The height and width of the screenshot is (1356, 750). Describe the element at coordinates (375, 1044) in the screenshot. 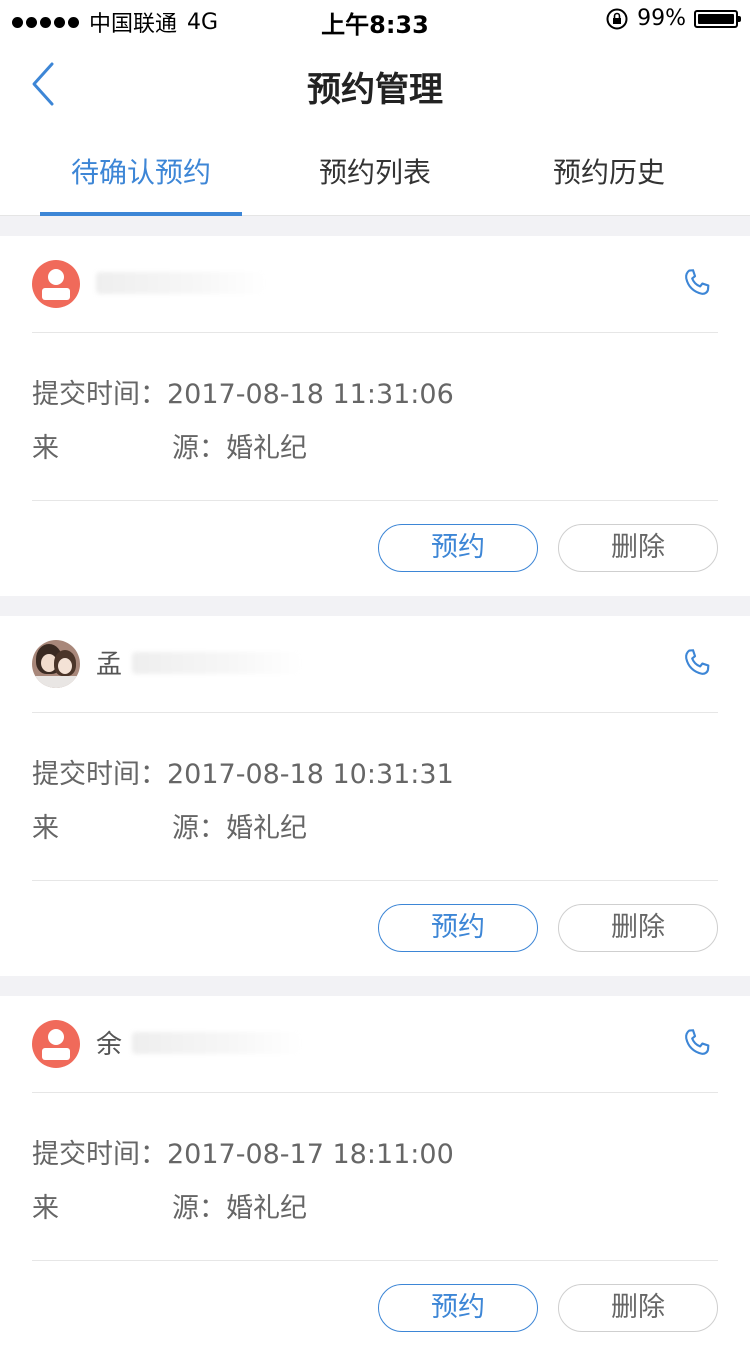

I see `card-header: 余` at that location.